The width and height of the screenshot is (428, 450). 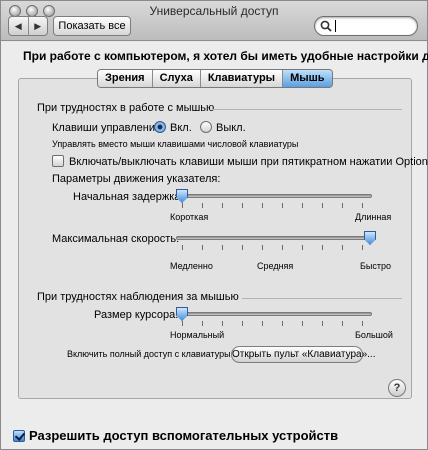 I want to click on back-forward-group: ◀ ▶, so click(x=28, y=26).